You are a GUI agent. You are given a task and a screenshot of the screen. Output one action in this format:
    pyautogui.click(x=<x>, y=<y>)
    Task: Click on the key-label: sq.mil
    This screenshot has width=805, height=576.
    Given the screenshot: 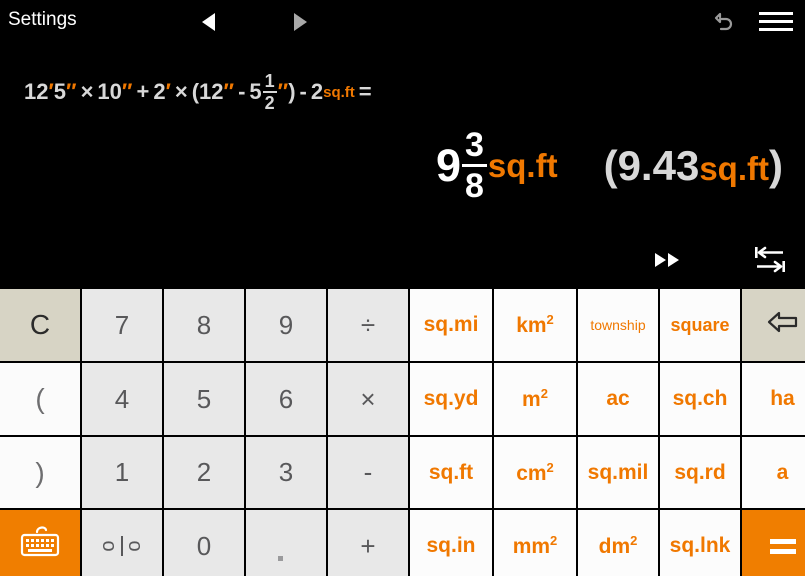 What is the action you would take?
    pyautogui.click(x=618, y=472)
    